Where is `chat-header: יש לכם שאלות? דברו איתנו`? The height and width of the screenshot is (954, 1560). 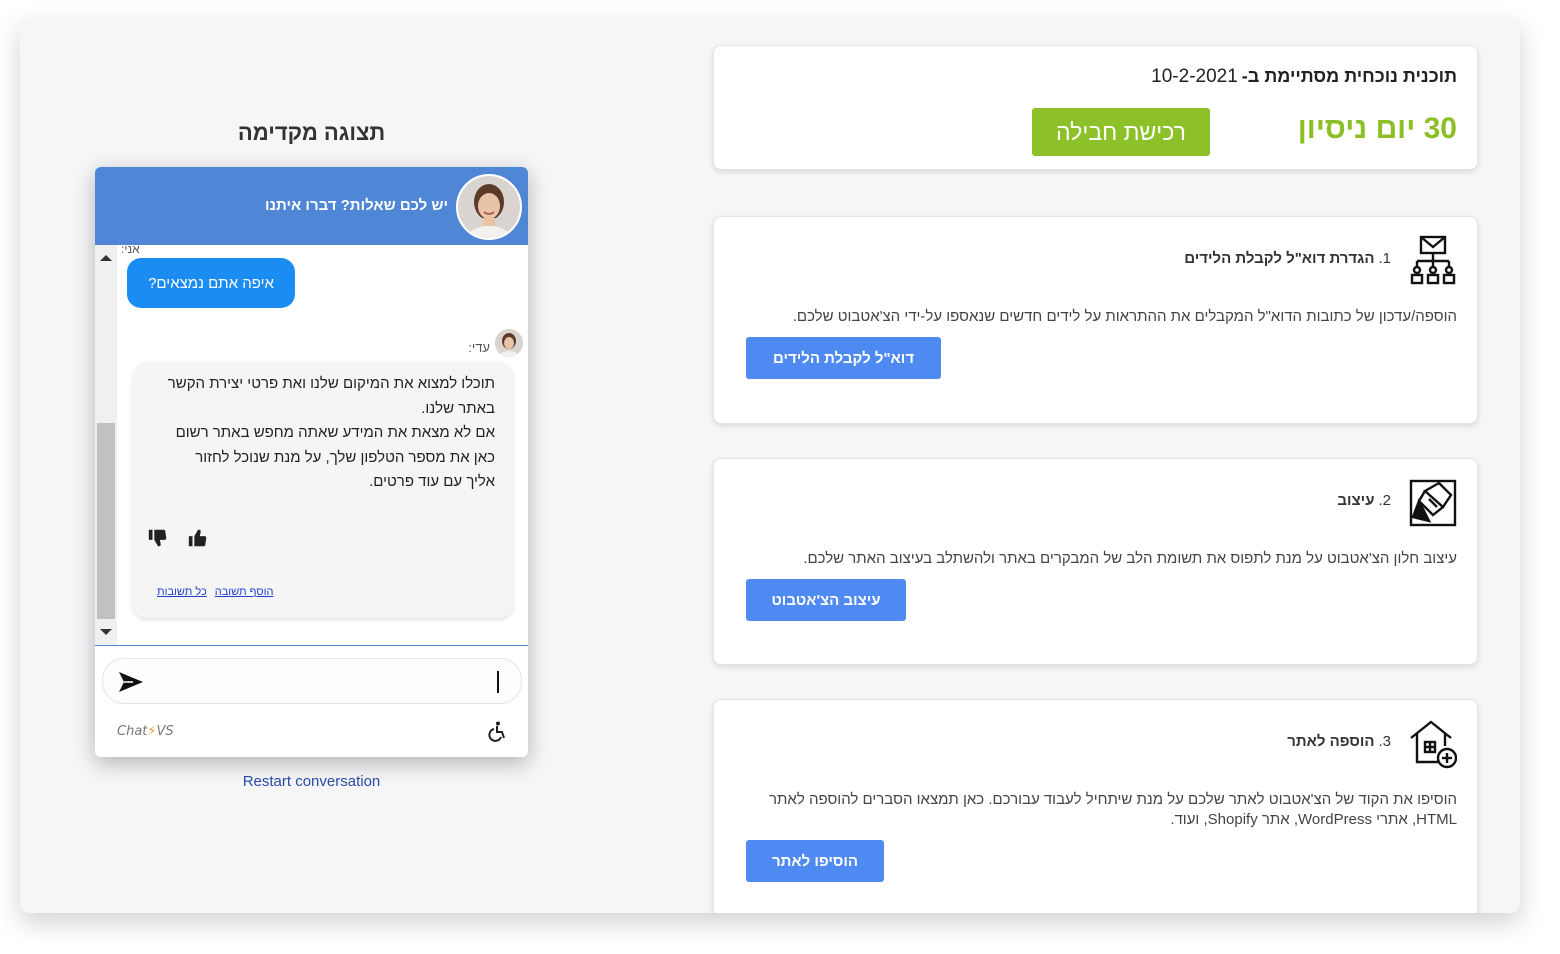 chat-header: יש לכם שאלות? דברו איתנו is located at coordinates (311, 206).